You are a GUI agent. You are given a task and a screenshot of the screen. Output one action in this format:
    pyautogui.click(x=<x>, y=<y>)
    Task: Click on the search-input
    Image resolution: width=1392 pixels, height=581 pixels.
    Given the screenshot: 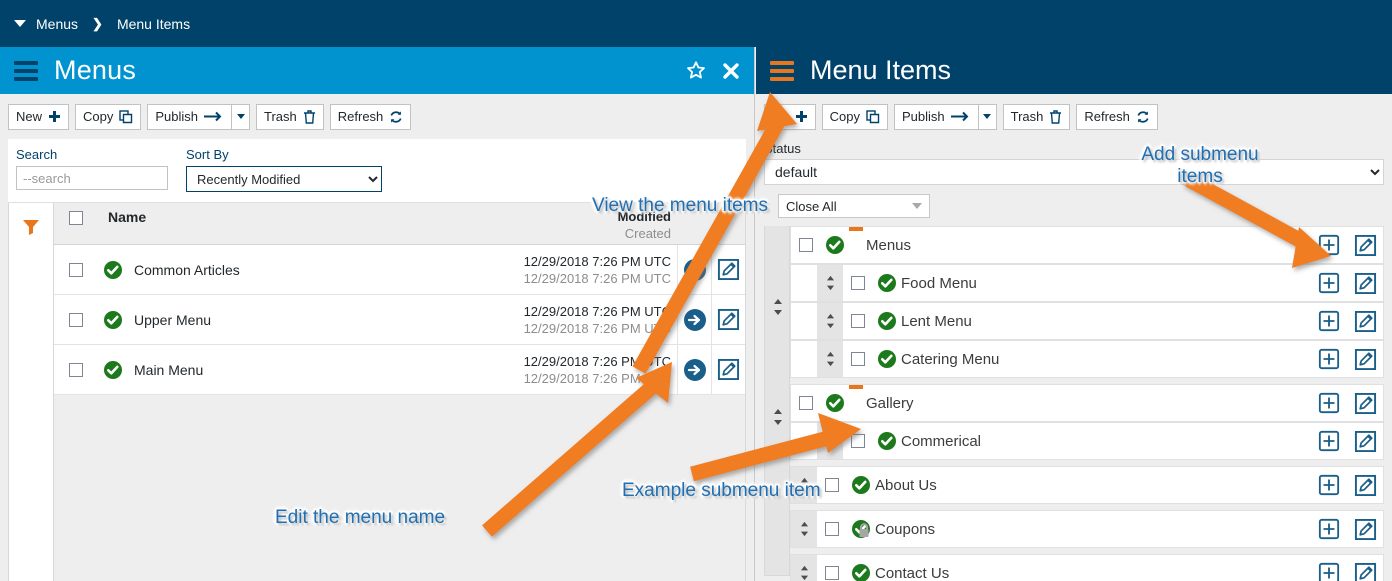 What is the action you would take?
    pyautogui.click(x=92, y=178)
    